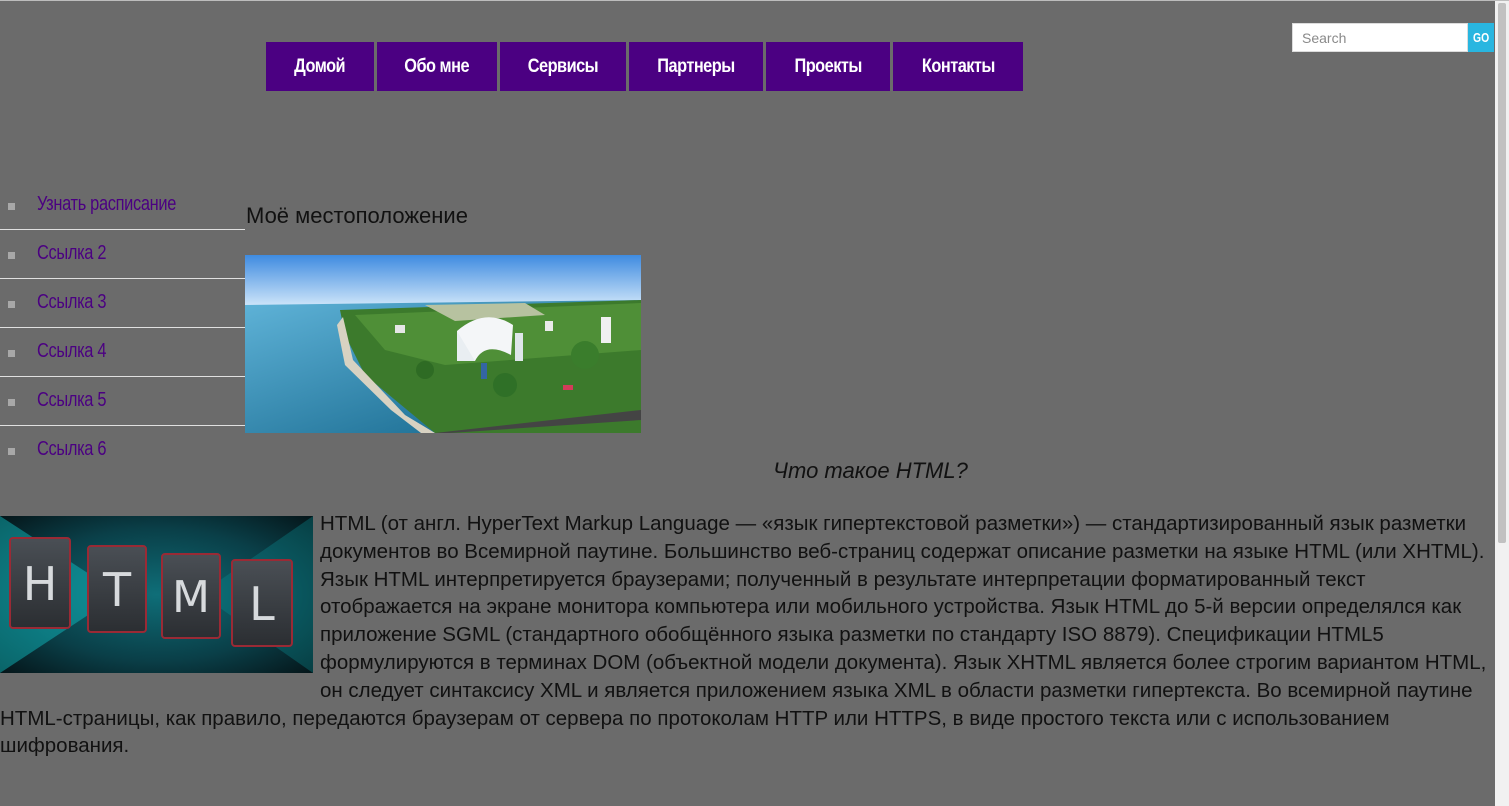  I want to click on page-scrollbar, so click(1502, 403).